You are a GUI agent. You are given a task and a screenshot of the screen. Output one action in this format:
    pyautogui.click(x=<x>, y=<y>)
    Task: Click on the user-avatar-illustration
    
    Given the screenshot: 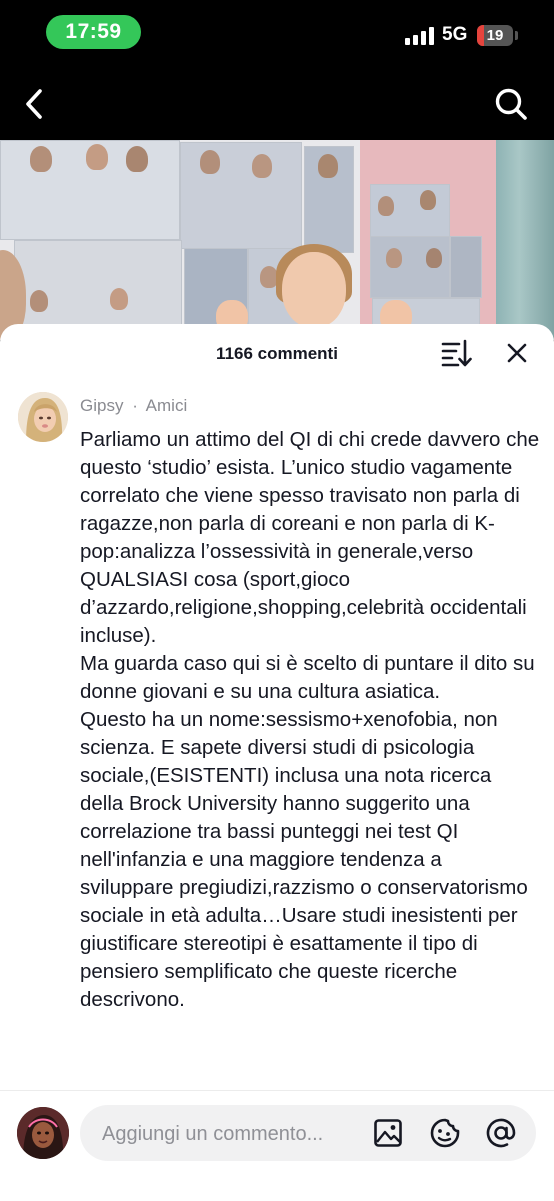 What is the action you would take?
    pyautogui.click(x=43, y=1133)
    